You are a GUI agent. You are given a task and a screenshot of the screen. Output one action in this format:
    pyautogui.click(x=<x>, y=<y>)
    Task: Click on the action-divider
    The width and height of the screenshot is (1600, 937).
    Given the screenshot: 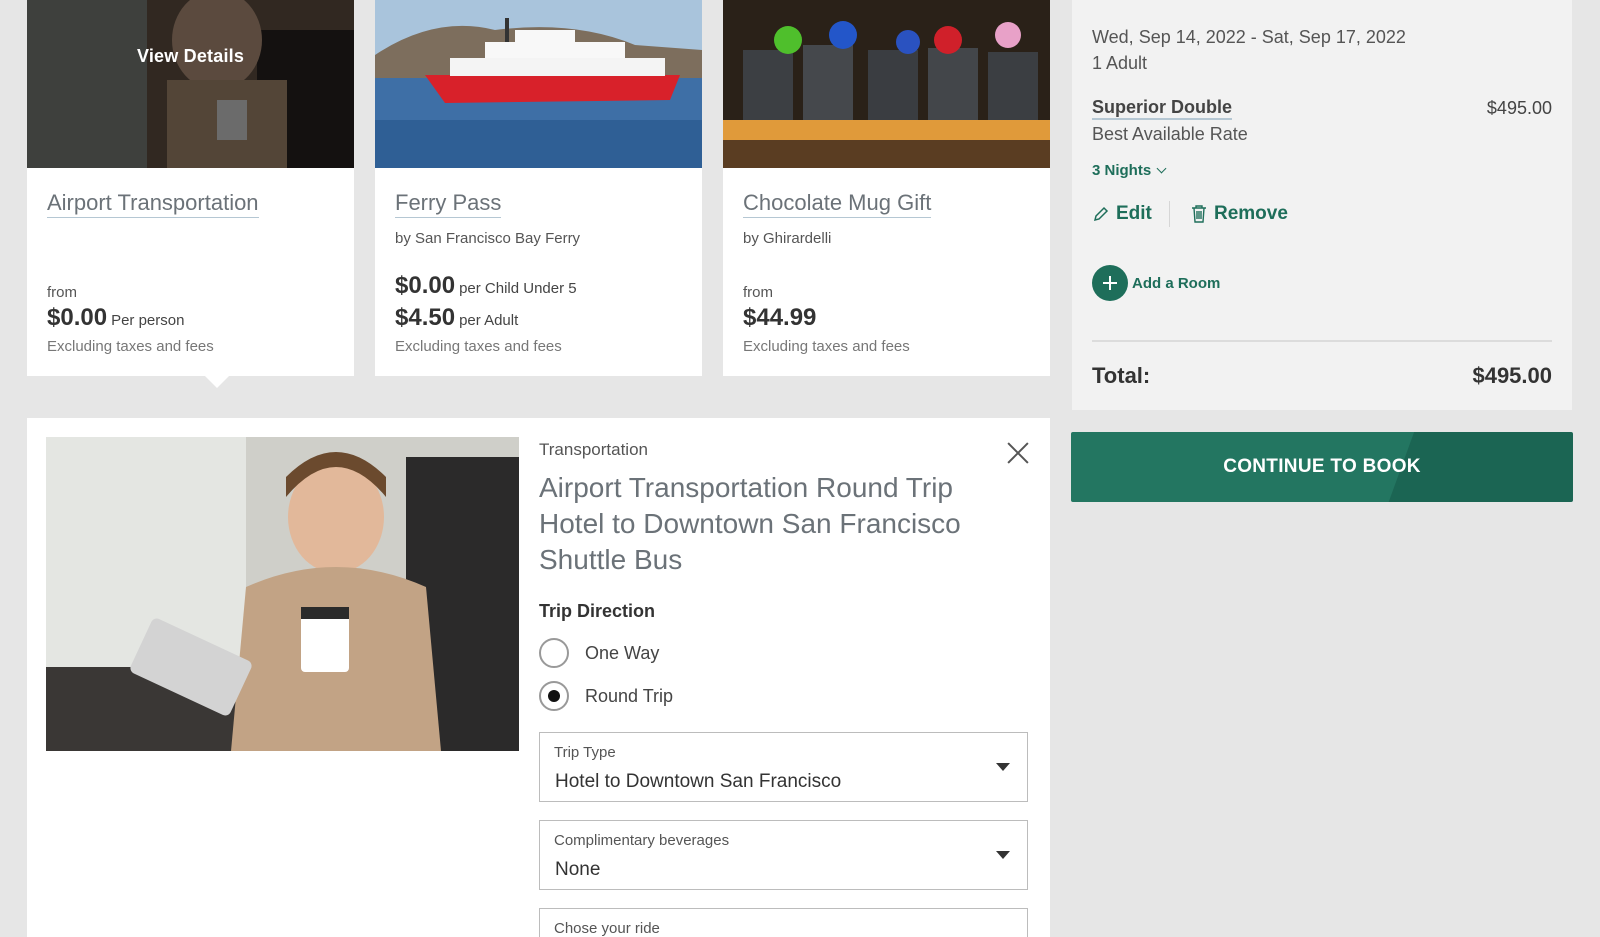 What is the action you would take?
    pyautogui.click(x=1169, y=214)
    